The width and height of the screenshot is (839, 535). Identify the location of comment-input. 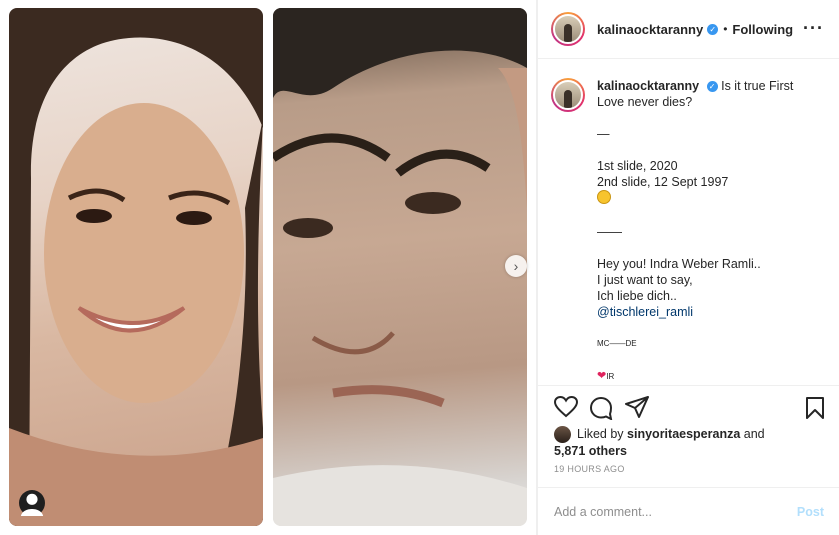
(675, 511).